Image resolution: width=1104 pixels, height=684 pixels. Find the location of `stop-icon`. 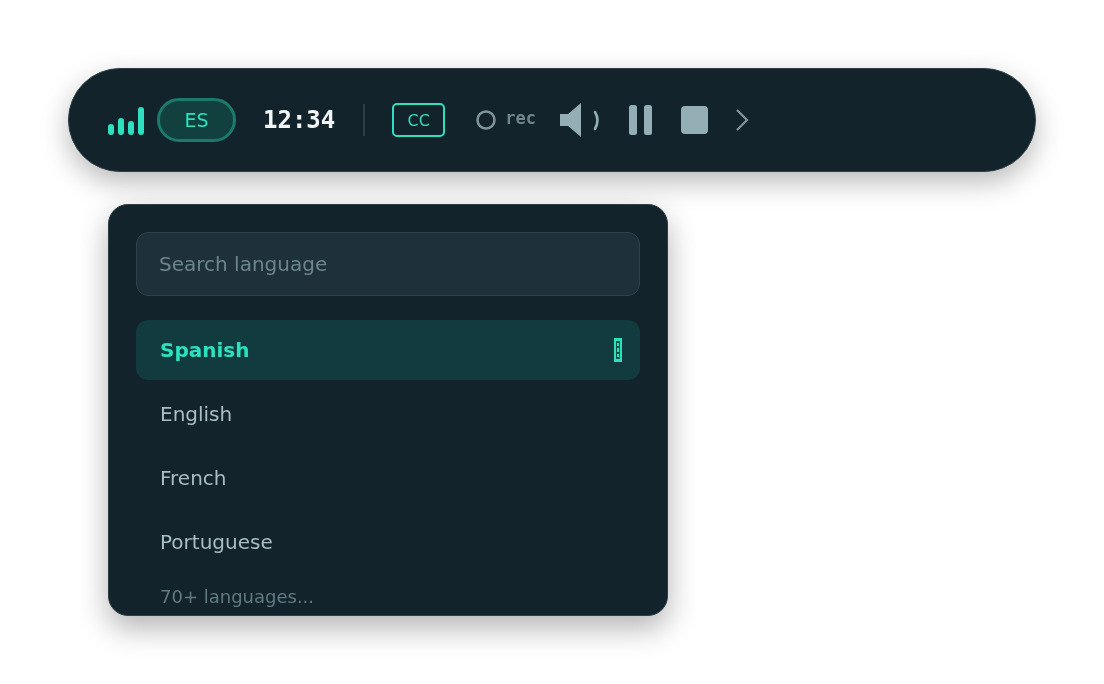

stop-icon is located at coordinates (694, 120).